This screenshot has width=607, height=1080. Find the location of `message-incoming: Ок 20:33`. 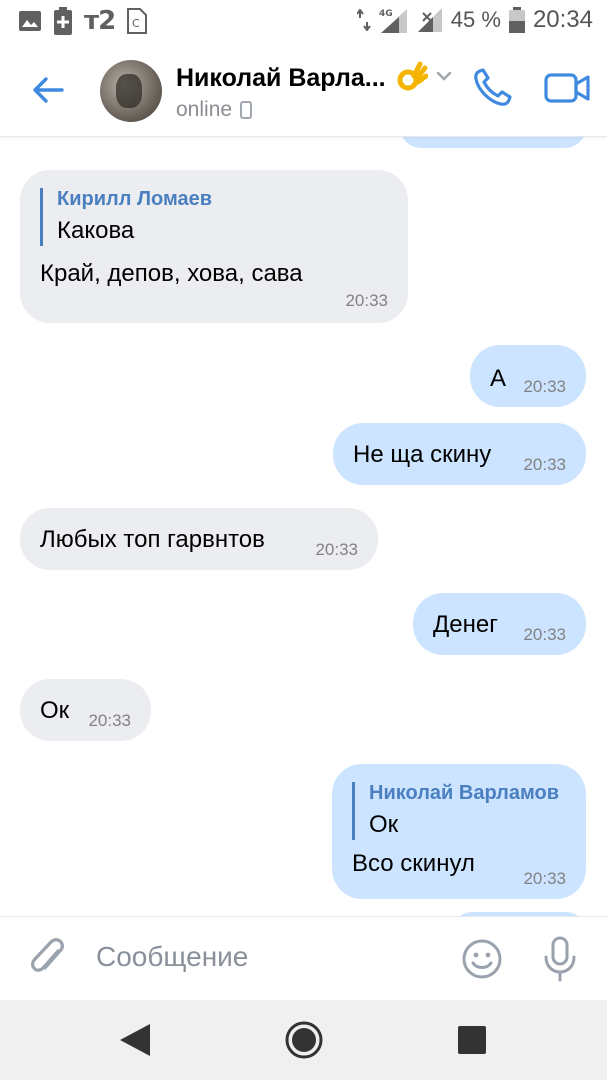

message-incoming: Ок 20:33 is located at coordinates (85, 710).